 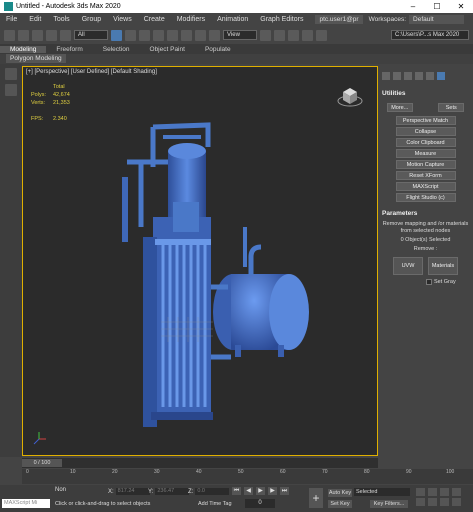 I want to click on zoom-extents-icon, so click(x=444, y=492).